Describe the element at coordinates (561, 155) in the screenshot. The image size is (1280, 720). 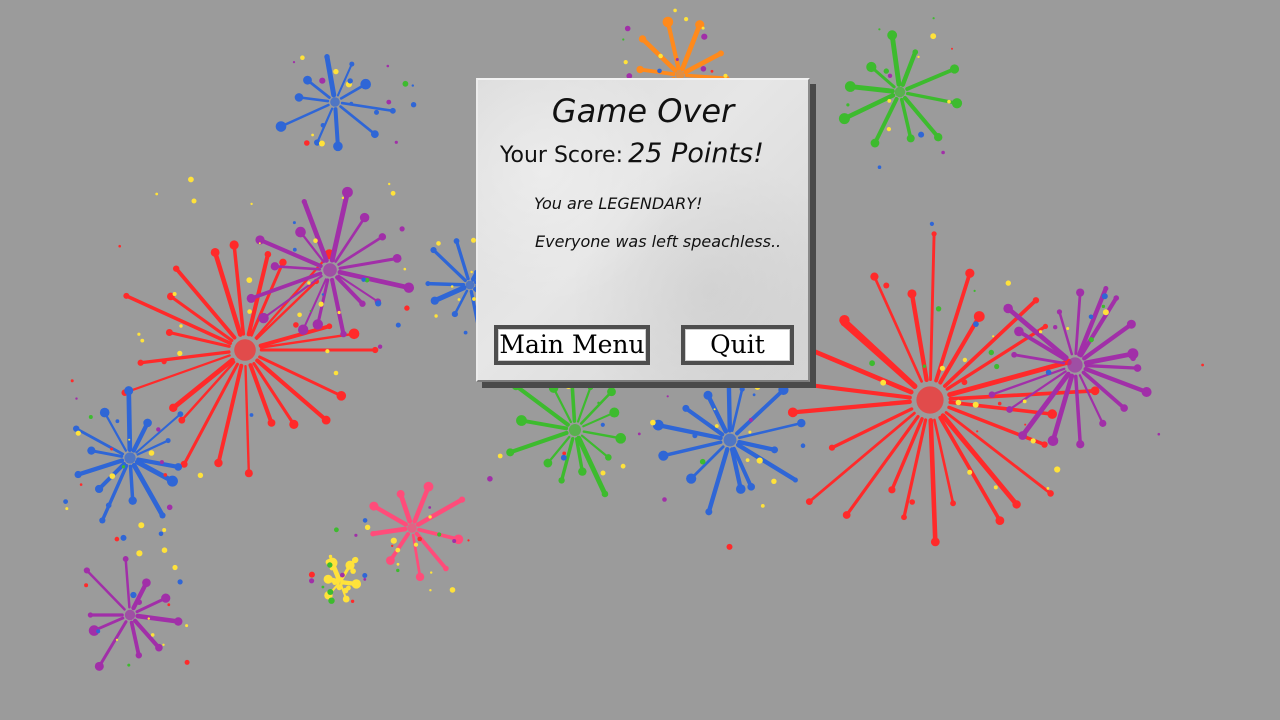
I see `score-label: Your Score:` at that location.